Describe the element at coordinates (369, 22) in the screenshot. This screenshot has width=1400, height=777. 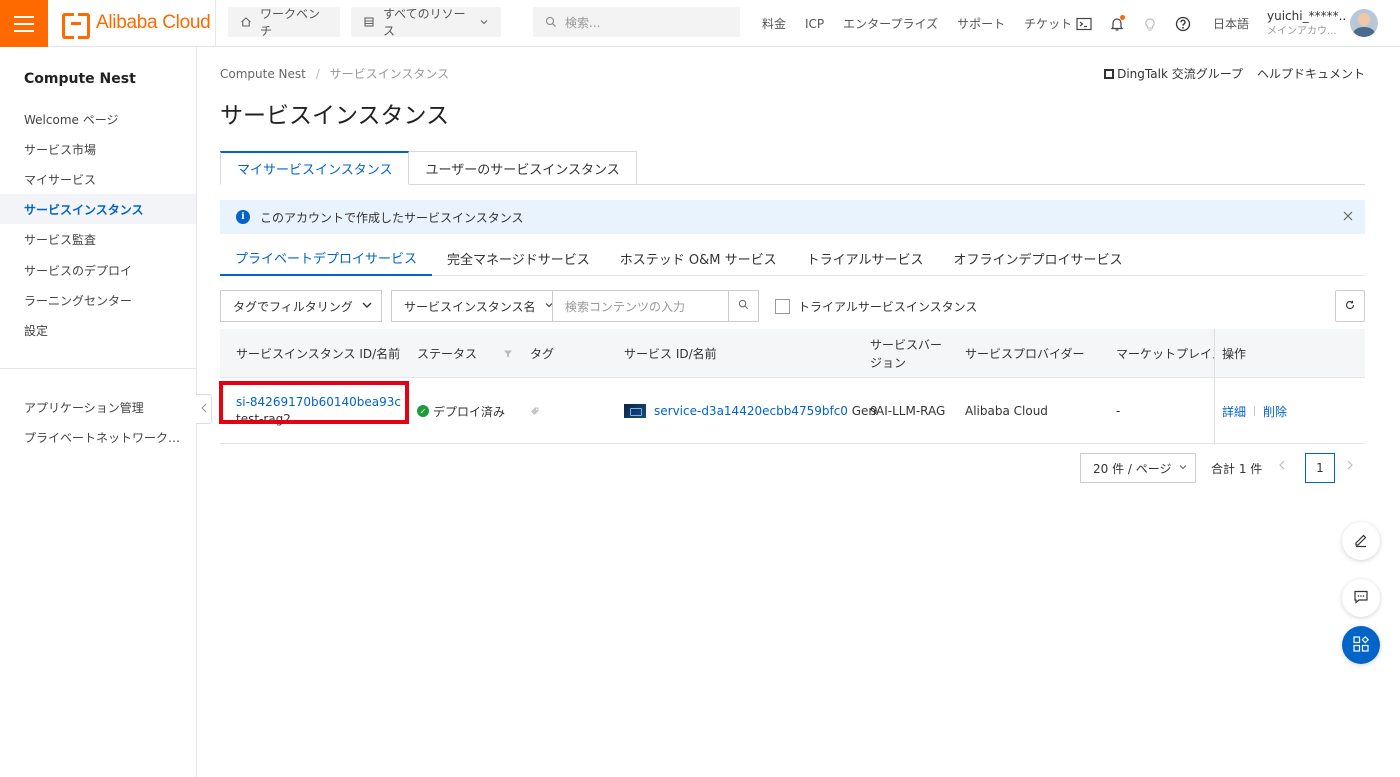
I see `list-icon` at that location.